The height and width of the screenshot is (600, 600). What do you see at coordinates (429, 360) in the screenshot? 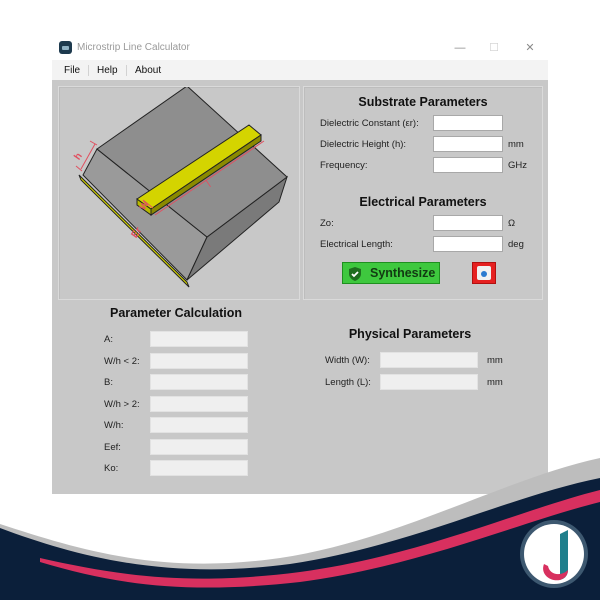
I see `width-output` at bounding box center [429, 360].